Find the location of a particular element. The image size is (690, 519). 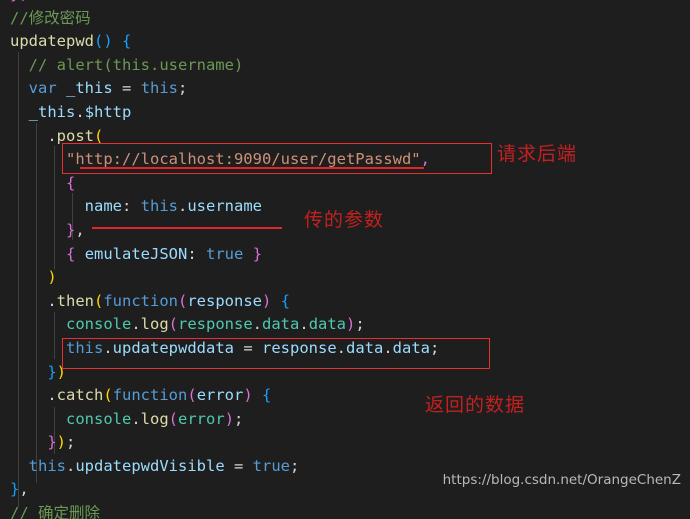

code-line: this.updatepwddata = response.data.data; is located at coordinates (345, 349).